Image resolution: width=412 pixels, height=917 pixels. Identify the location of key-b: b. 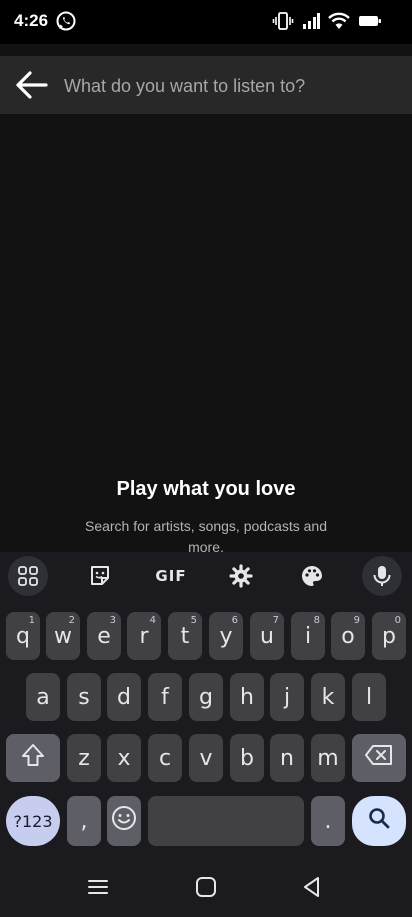
(247, 758).